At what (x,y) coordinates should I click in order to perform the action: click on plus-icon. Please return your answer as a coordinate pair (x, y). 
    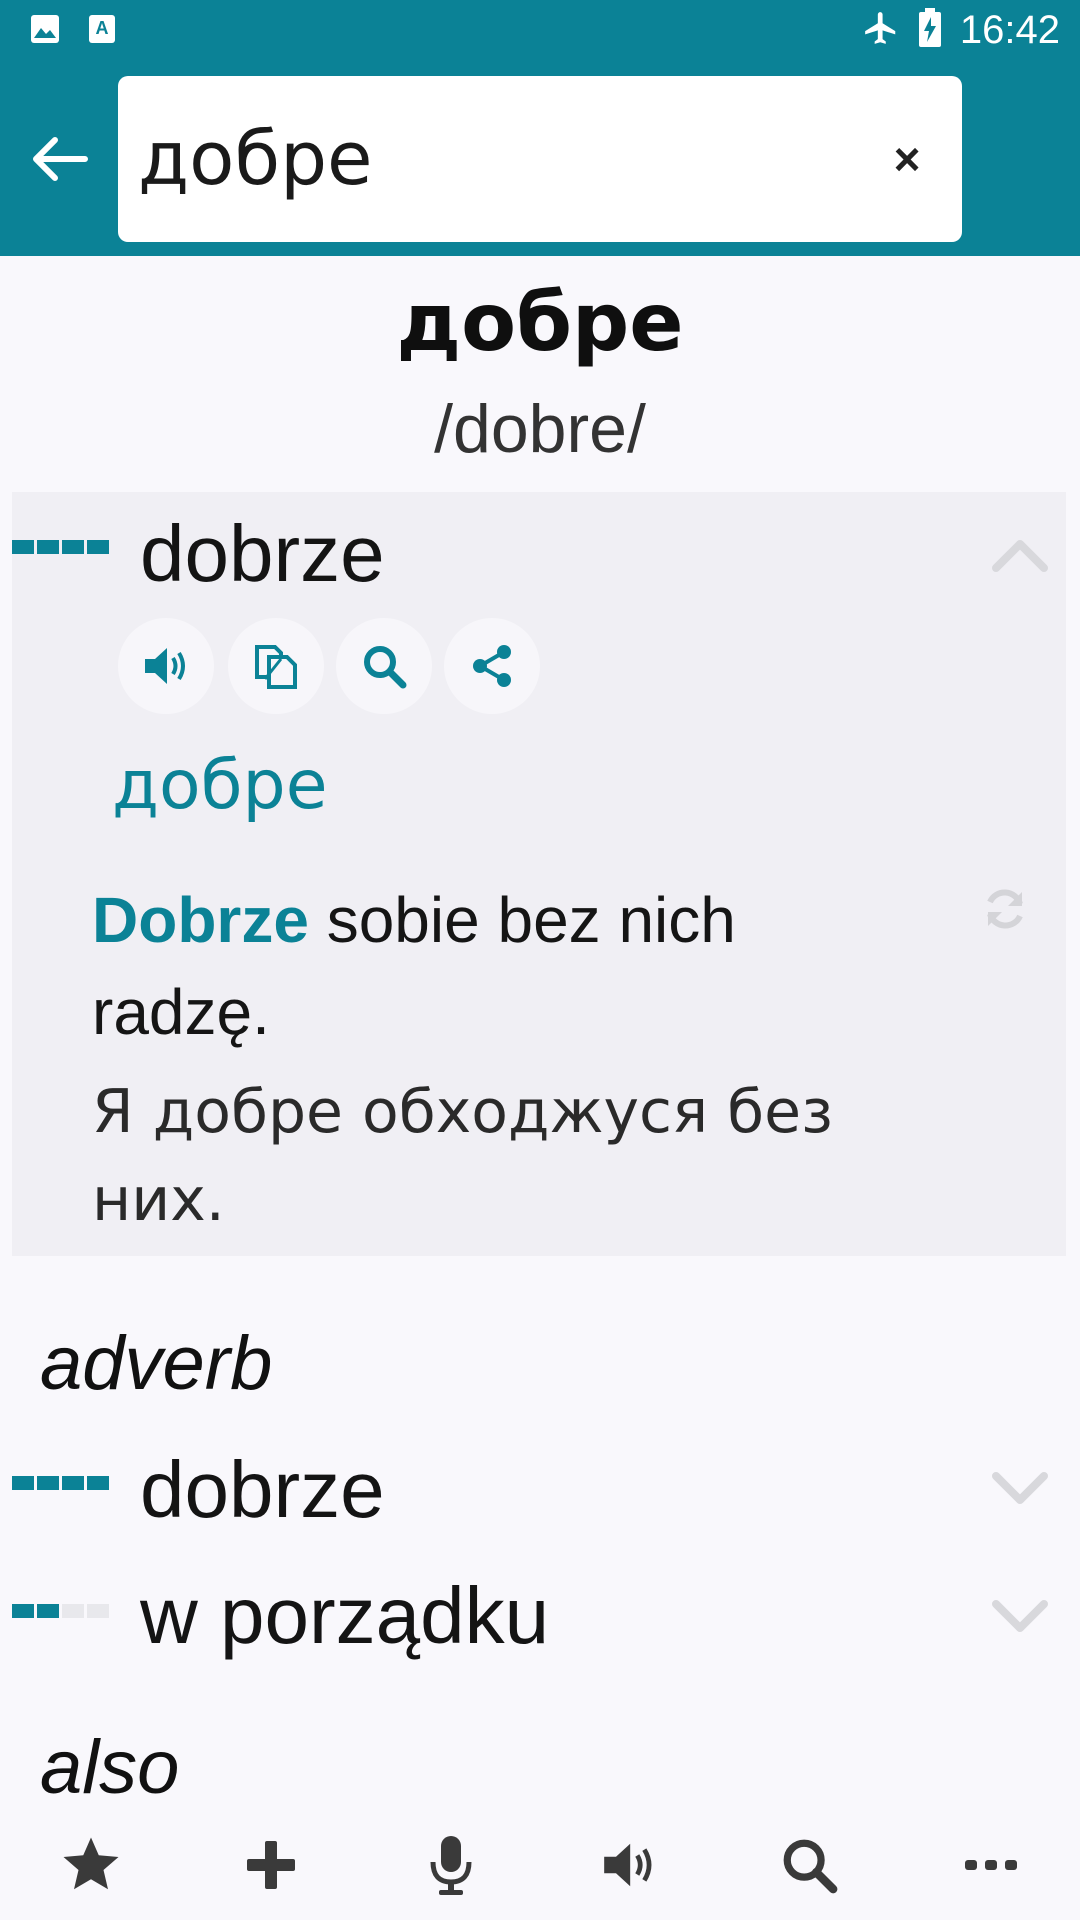
    Looking at the image, I should click on (271, 1865).